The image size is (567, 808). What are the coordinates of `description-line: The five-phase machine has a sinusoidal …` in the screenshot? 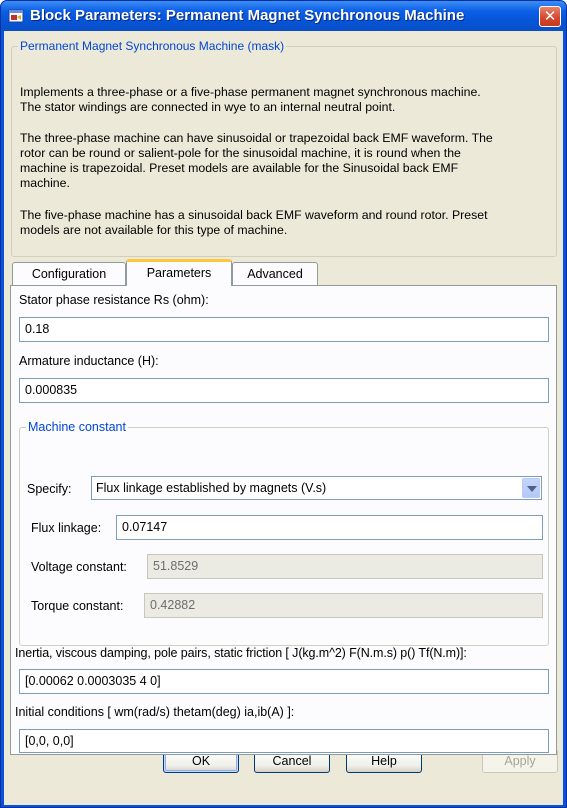 It's located at (254, 215).